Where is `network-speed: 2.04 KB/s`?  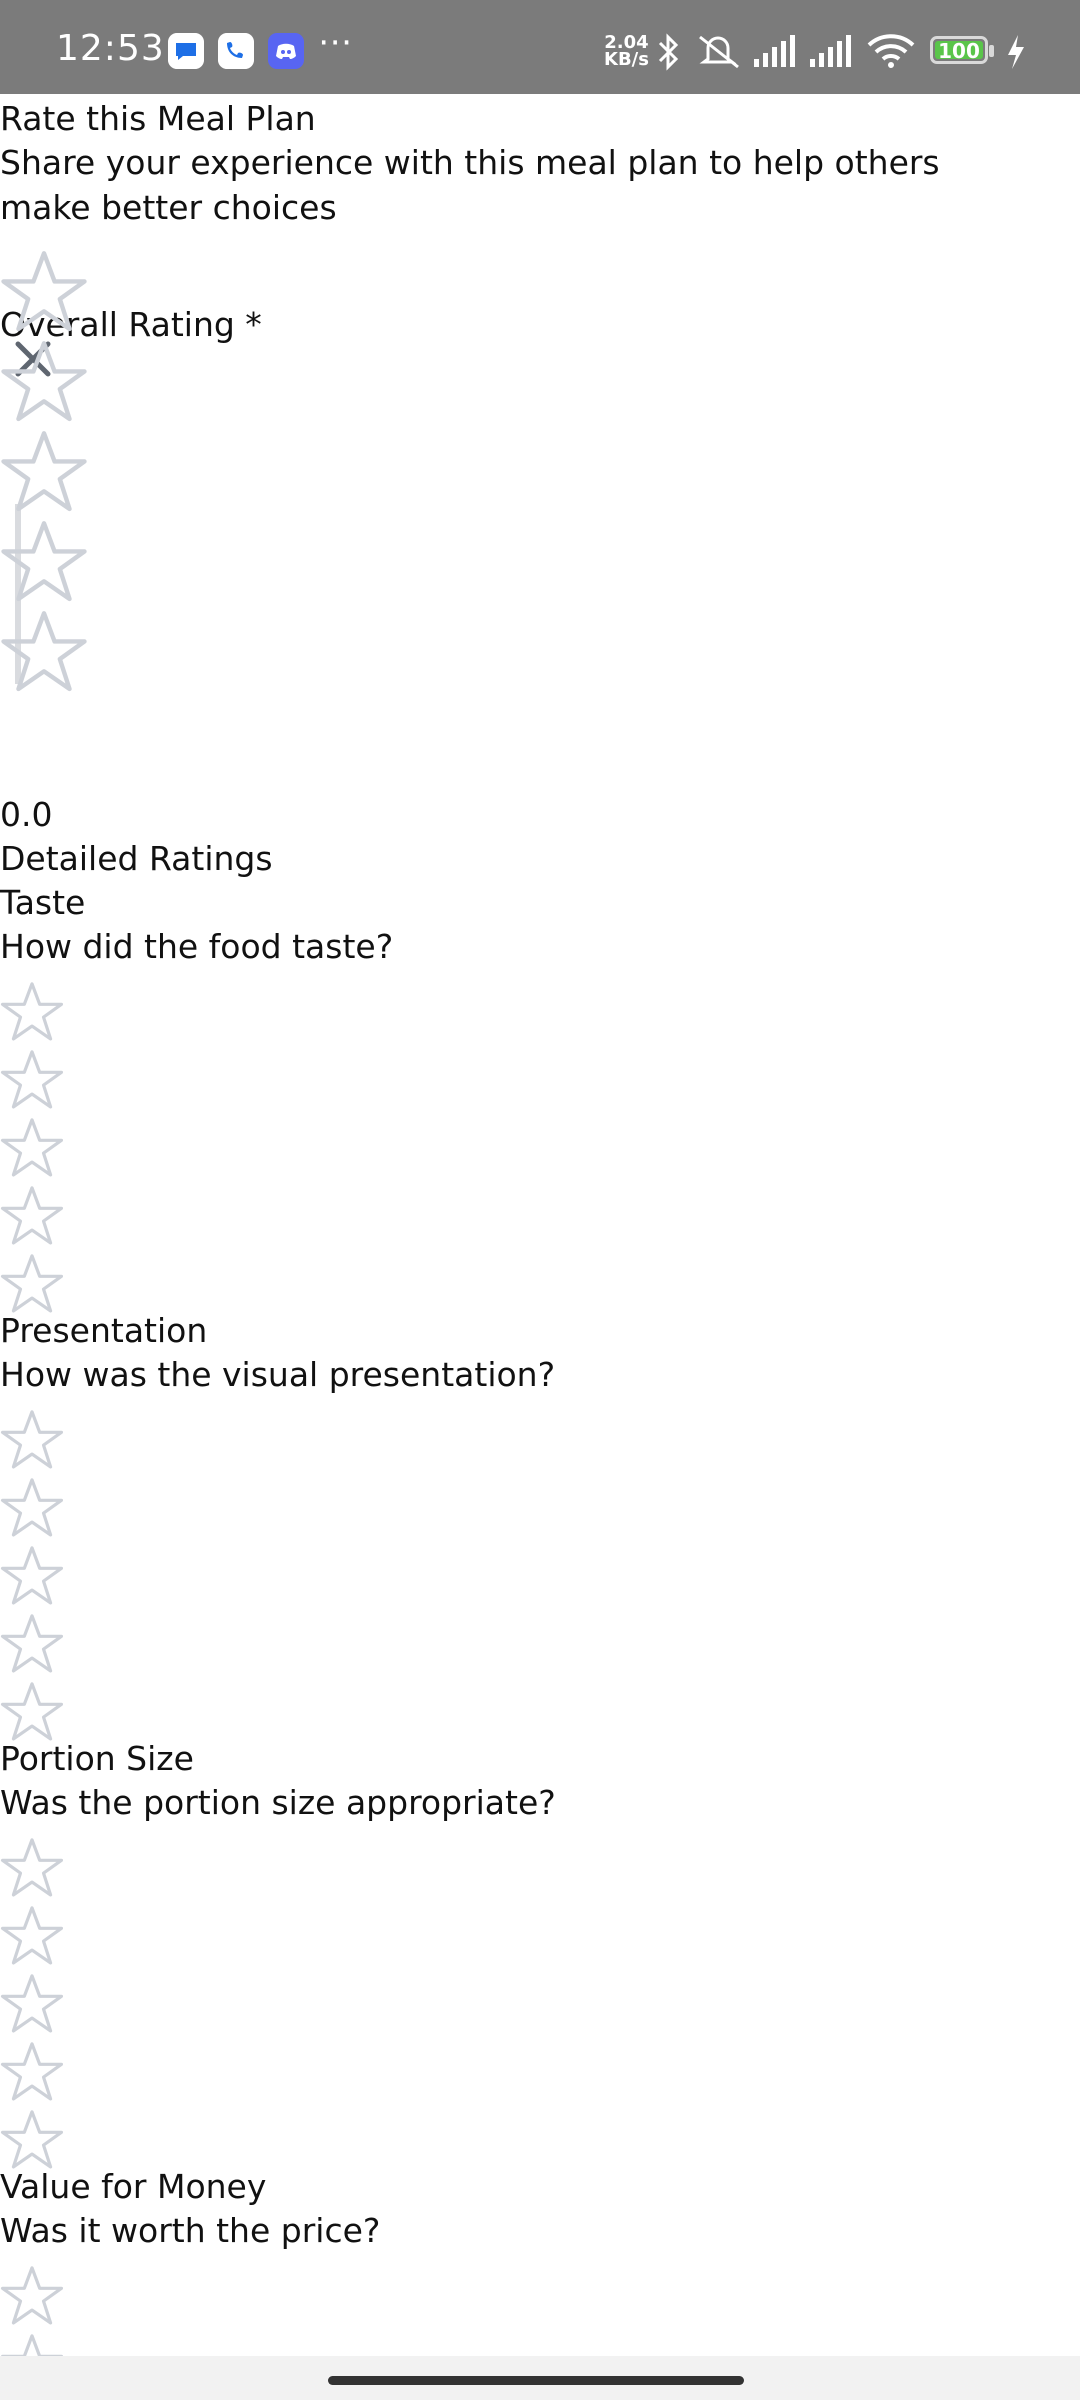
network-speed: 2.04 KB/s is located at coordinates (626, 52).